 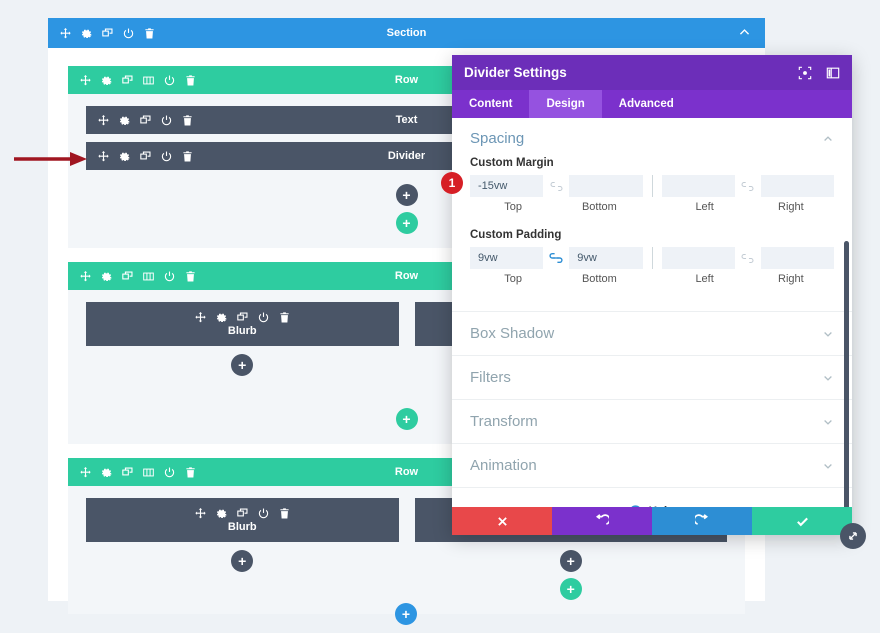 I want to click on save-button, so click(x=802, y=521).